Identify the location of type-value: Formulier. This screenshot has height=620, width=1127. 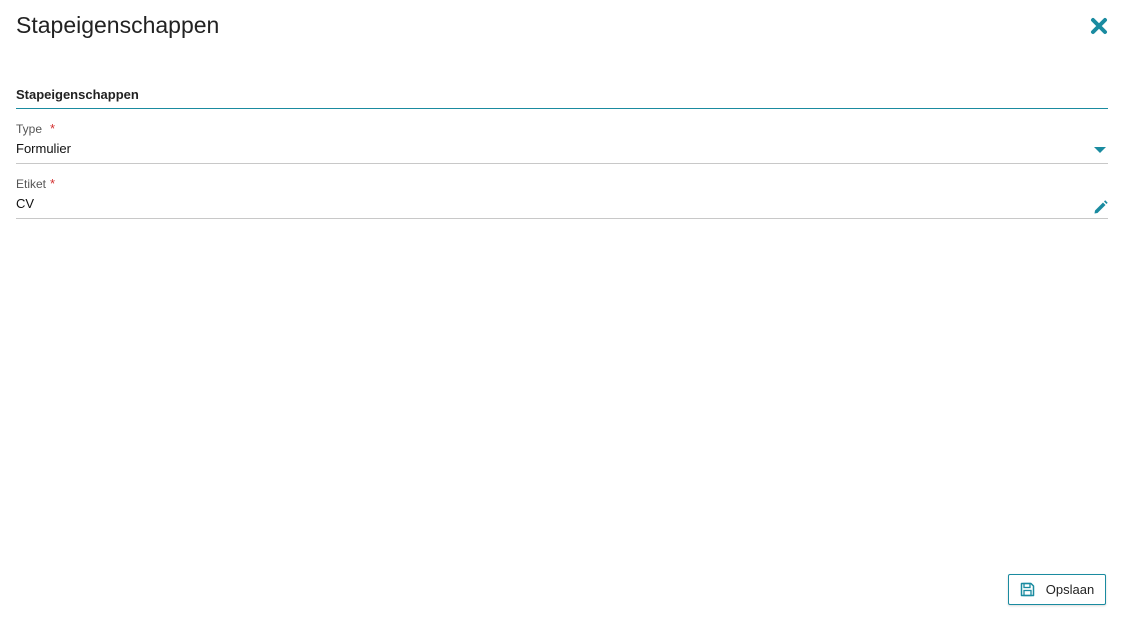
(43, 148).